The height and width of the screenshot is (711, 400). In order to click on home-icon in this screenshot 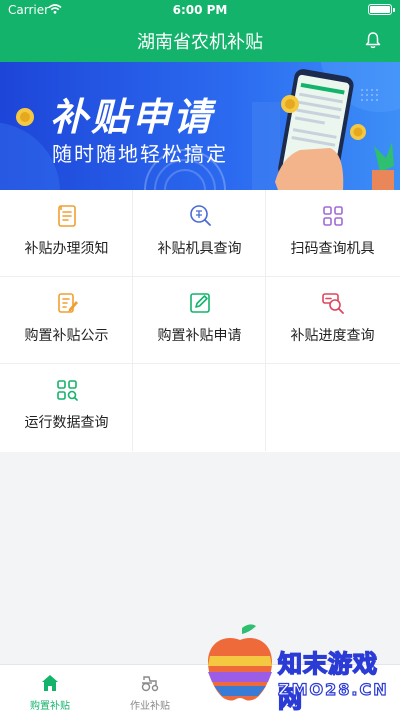, I will do `click(50, 683)`.